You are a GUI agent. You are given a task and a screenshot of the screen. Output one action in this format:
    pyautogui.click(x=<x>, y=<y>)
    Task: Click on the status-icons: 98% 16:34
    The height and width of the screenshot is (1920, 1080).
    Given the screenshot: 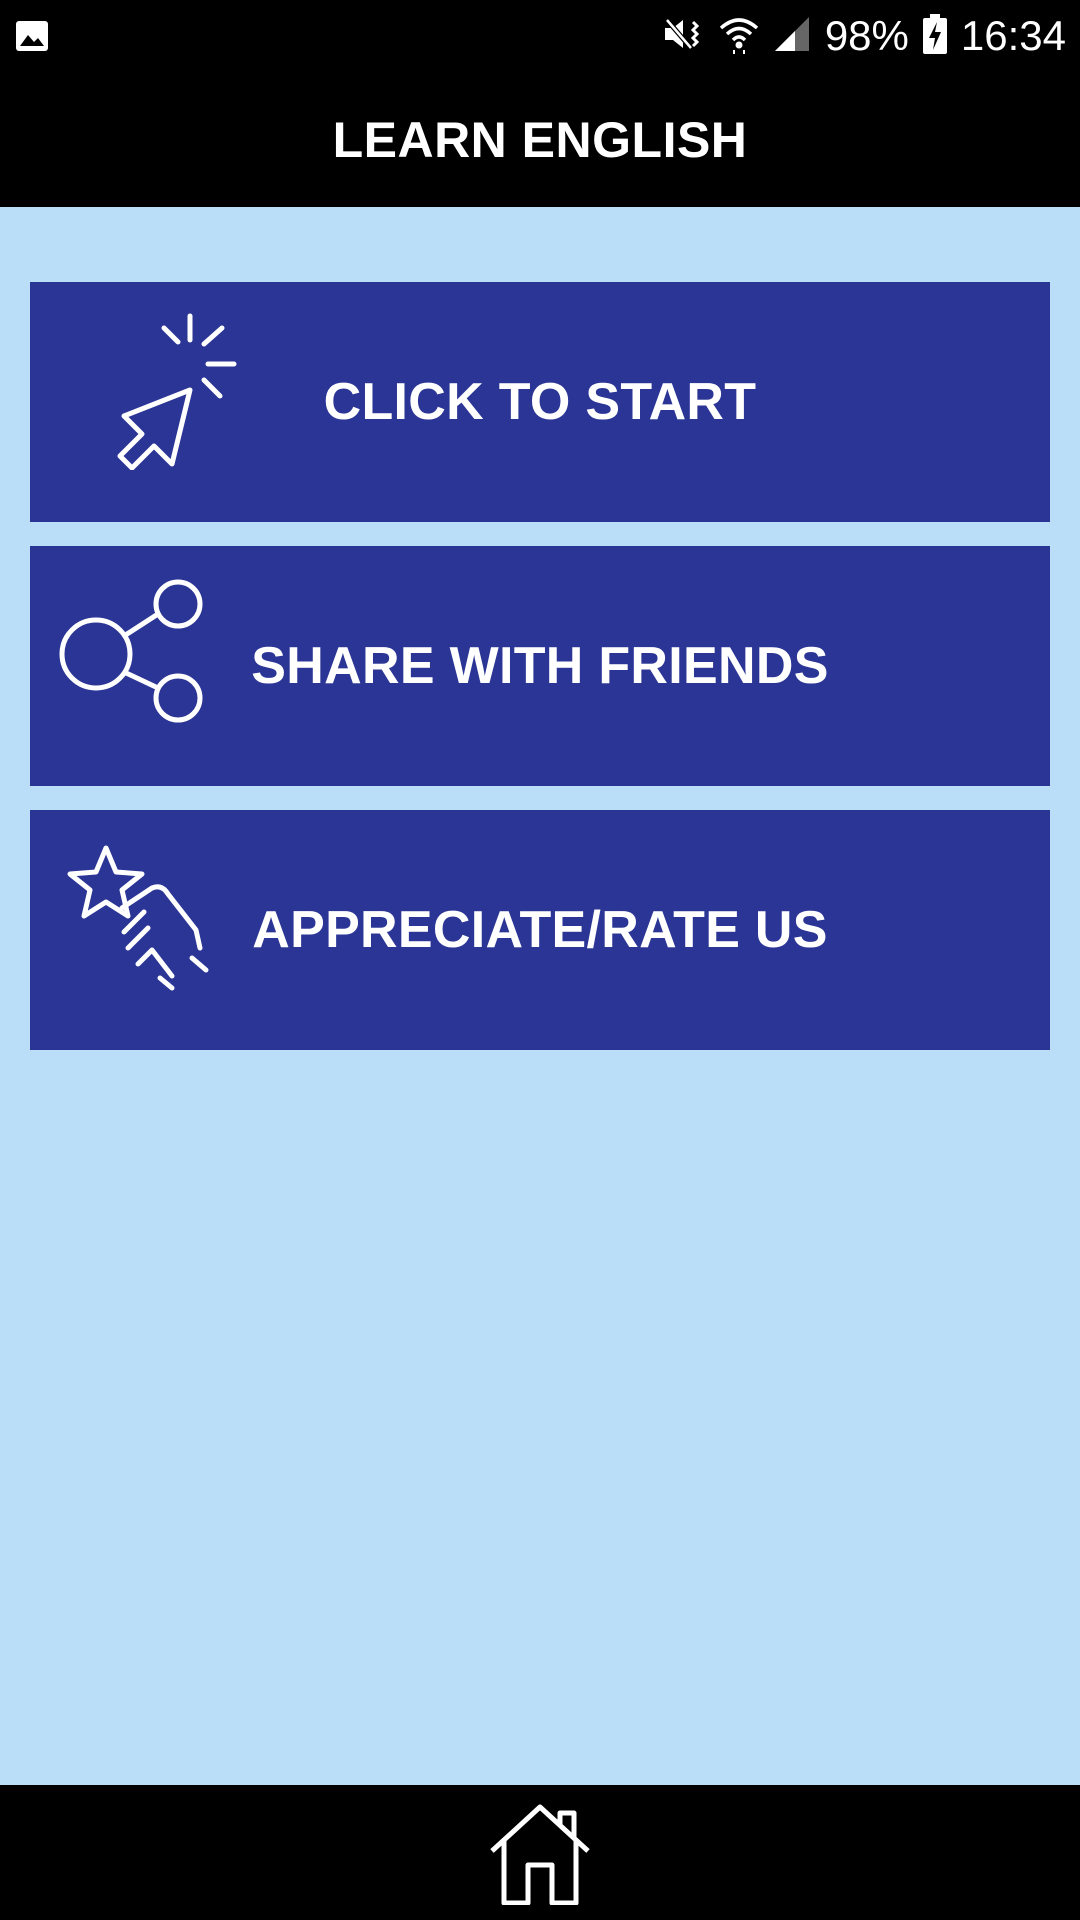 What is the action you would take?
    pyautogui.click(x=863, y=36)
    